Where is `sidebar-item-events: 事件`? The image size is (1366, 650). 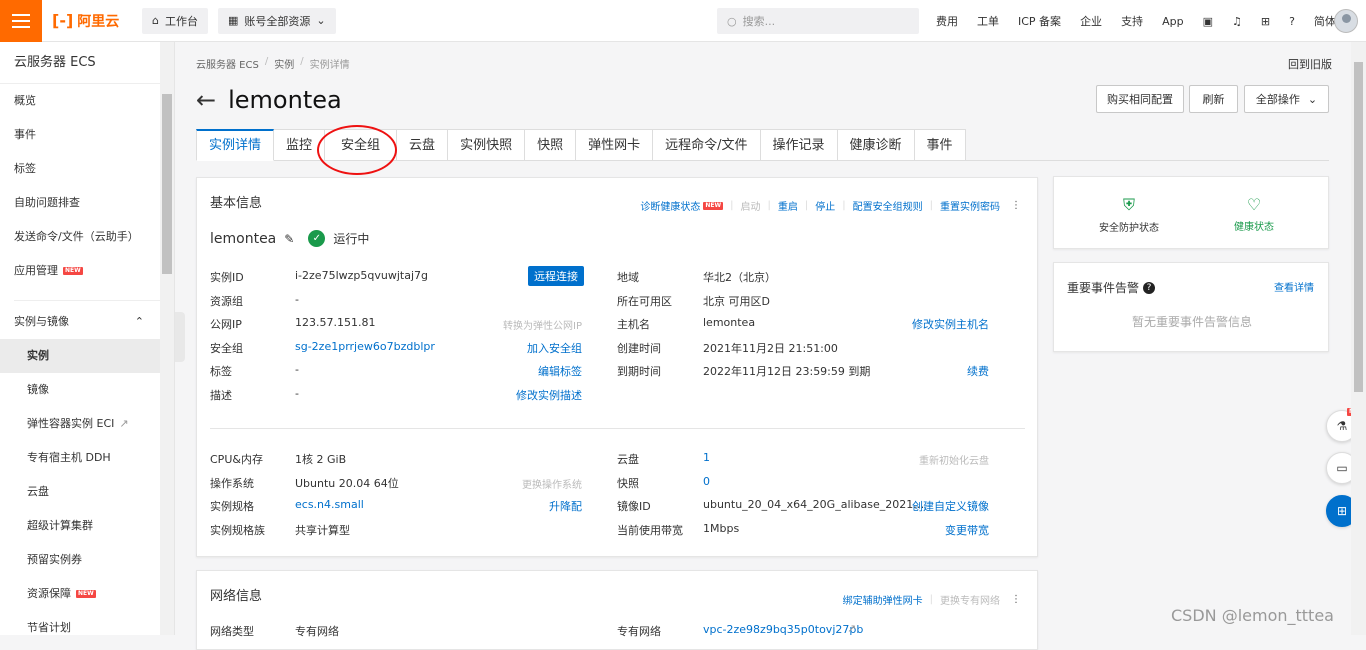 sidebar-item-events: 事件 is located at coordinates (87, 135).